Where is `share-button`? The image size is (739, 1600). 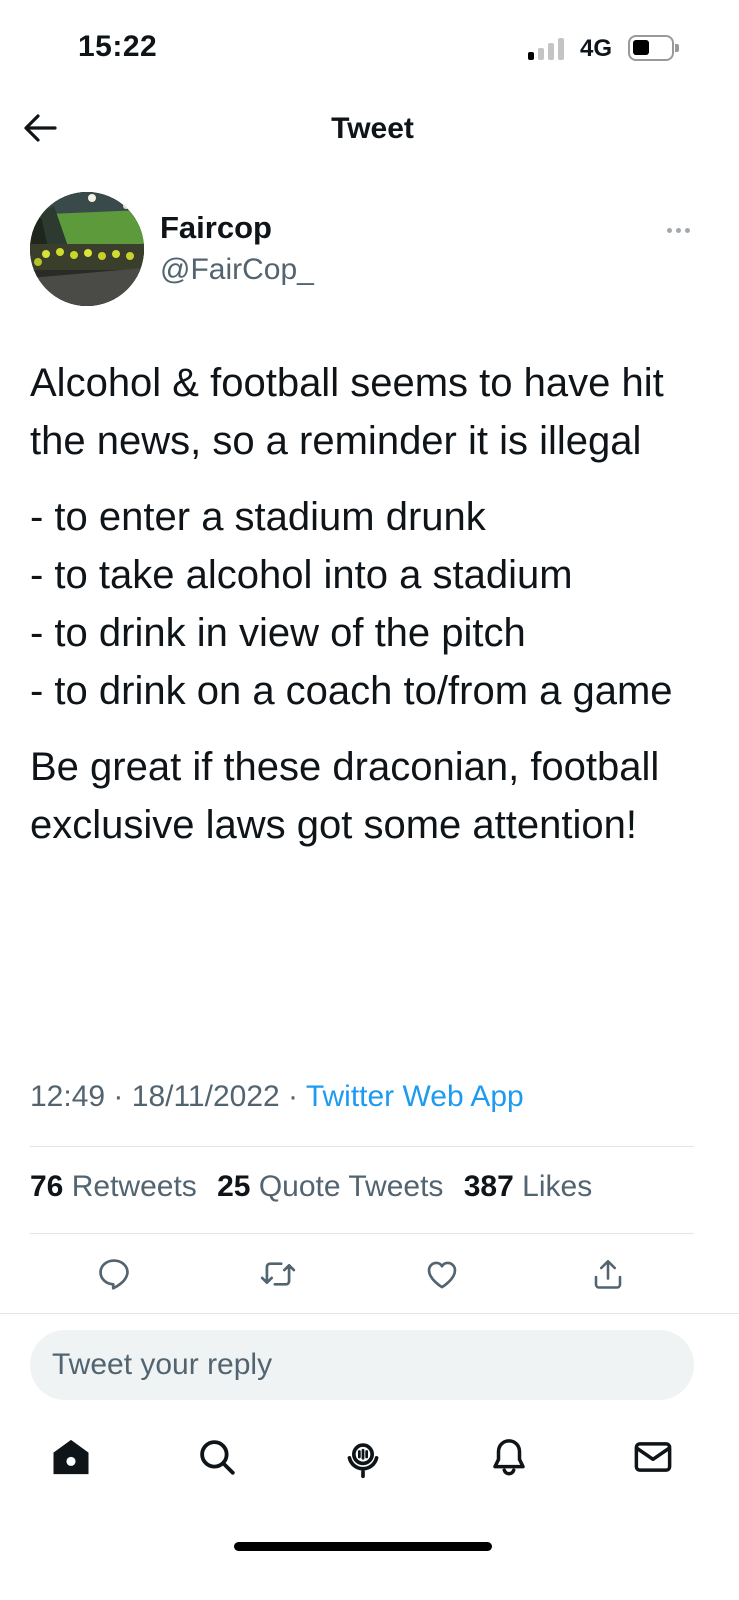
share-button is located at coordinates (608, 1274).